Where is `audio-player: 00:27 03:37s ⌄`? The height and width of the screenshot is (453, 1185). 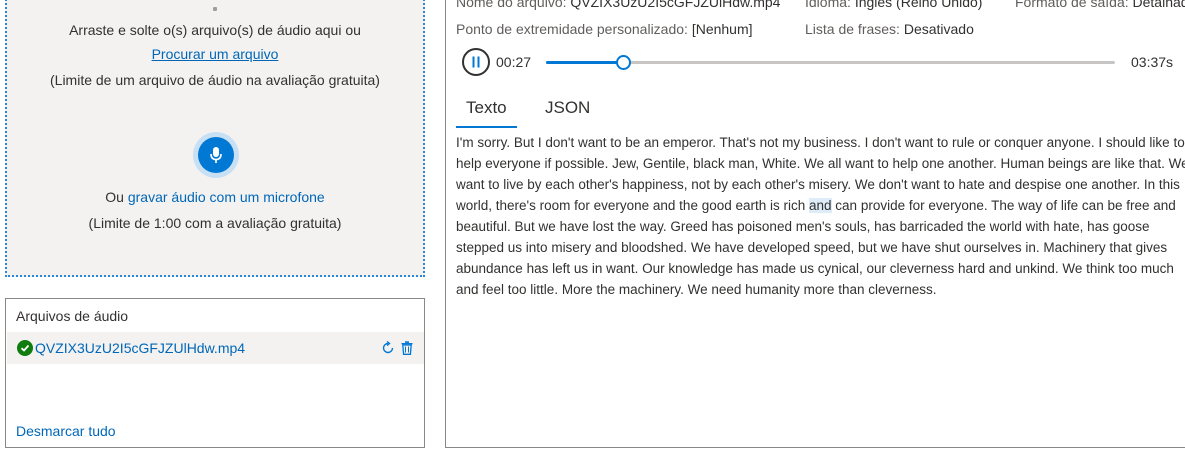
audio-player: 00:27 03:37s ⌄ is located at coordinates (823, 62).